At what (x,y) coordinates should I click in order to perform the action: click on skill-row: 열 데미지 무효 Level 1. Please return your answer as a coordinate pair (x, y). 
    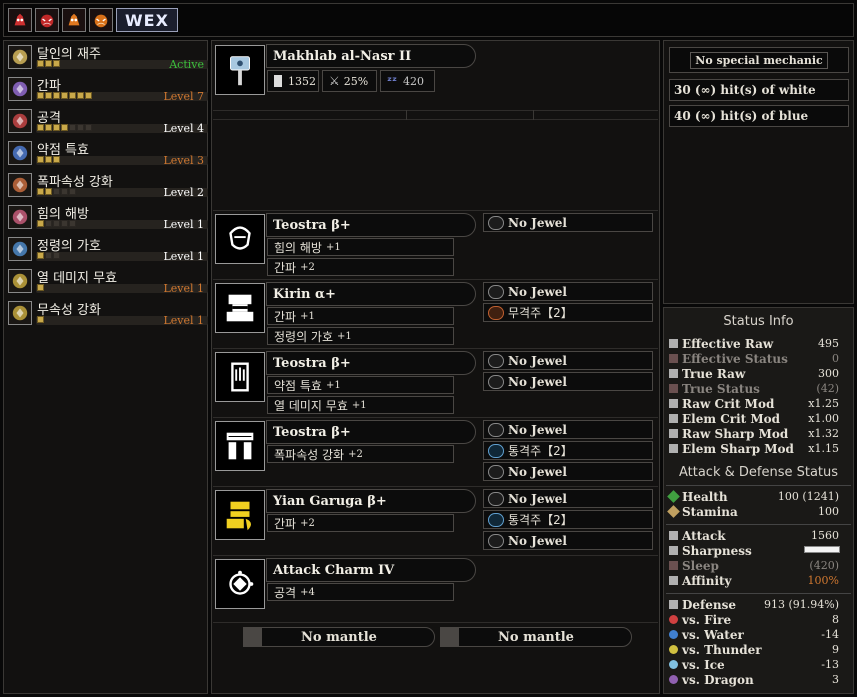
    Looking at the image, I should click on (107, 281).